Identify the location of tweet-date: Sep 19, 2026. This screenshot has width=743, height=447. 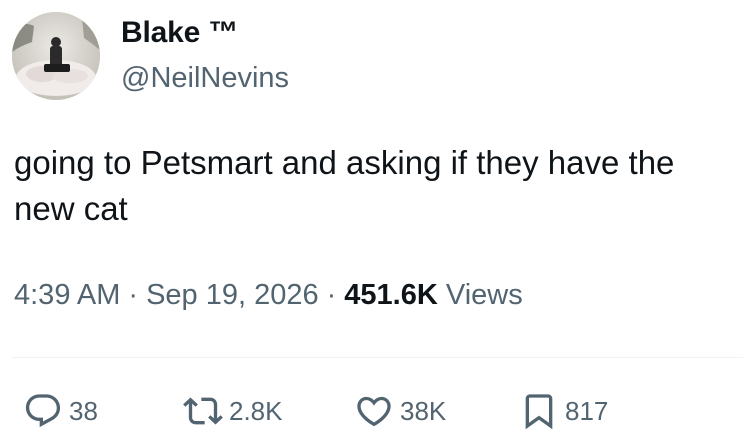
(232, 295).